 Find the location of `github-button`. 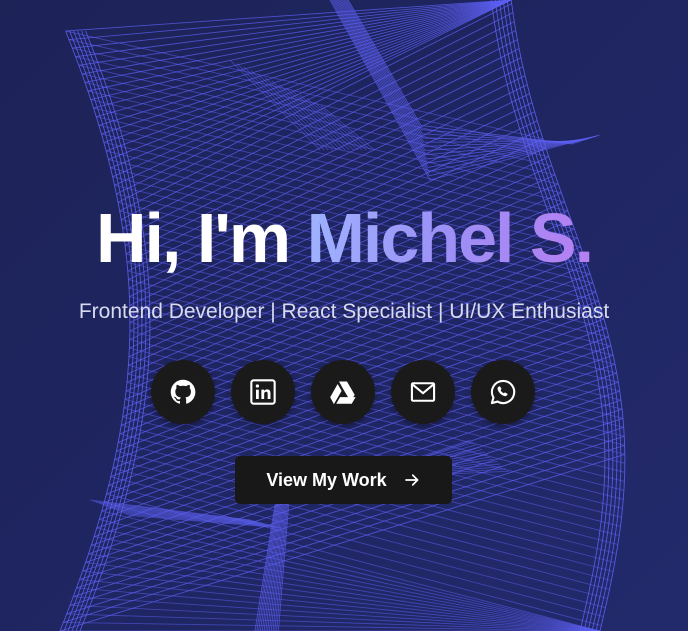

github-button is located at coordinates (183, 392).